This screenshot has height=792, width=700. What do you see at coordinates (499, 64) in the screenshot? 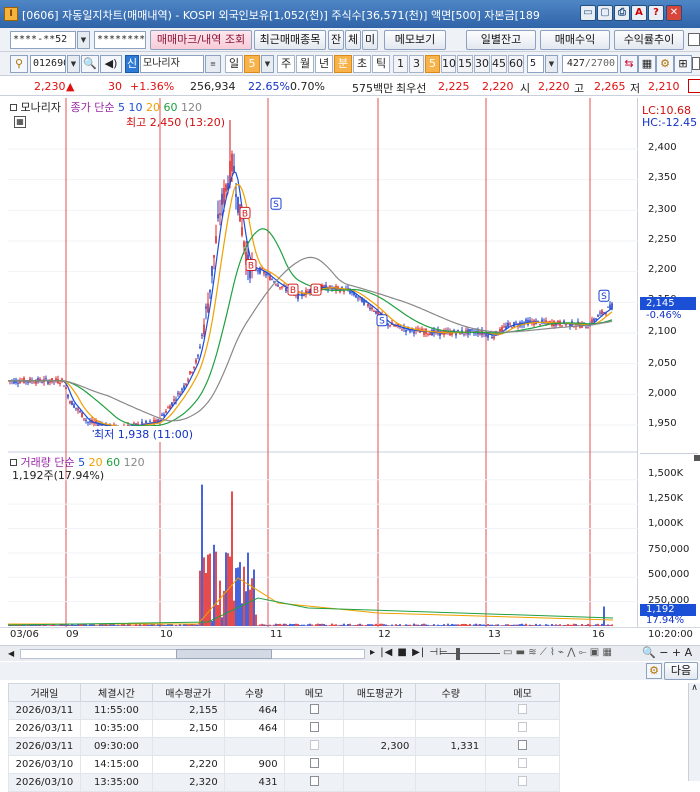
I see `interval-45: 45` at bounding box center [499, 64].